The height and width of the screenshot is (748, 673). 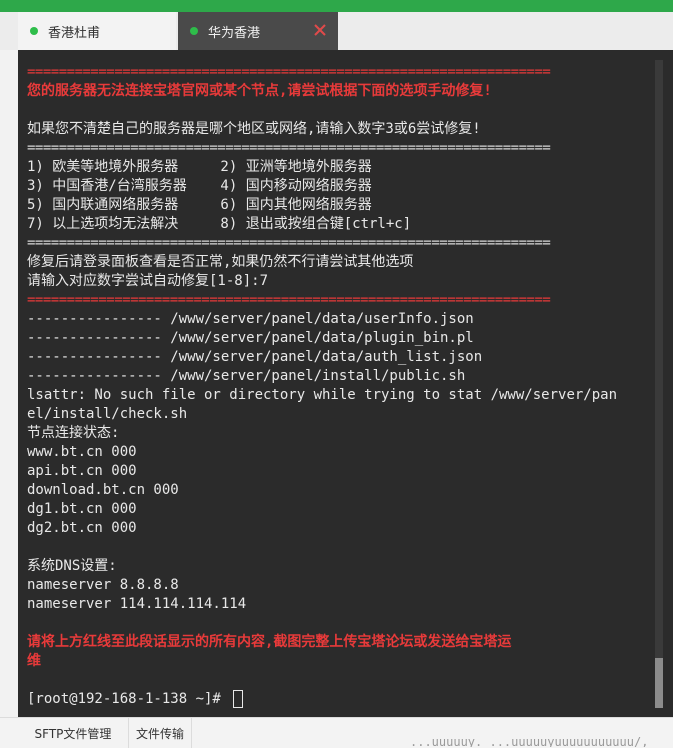 What do you see at coordinates (148, 281) in the screenshot?
I see `terminal-line: 请输入对应数字尝试自动修复[1-8]:7` at bounding box center [148, 281].